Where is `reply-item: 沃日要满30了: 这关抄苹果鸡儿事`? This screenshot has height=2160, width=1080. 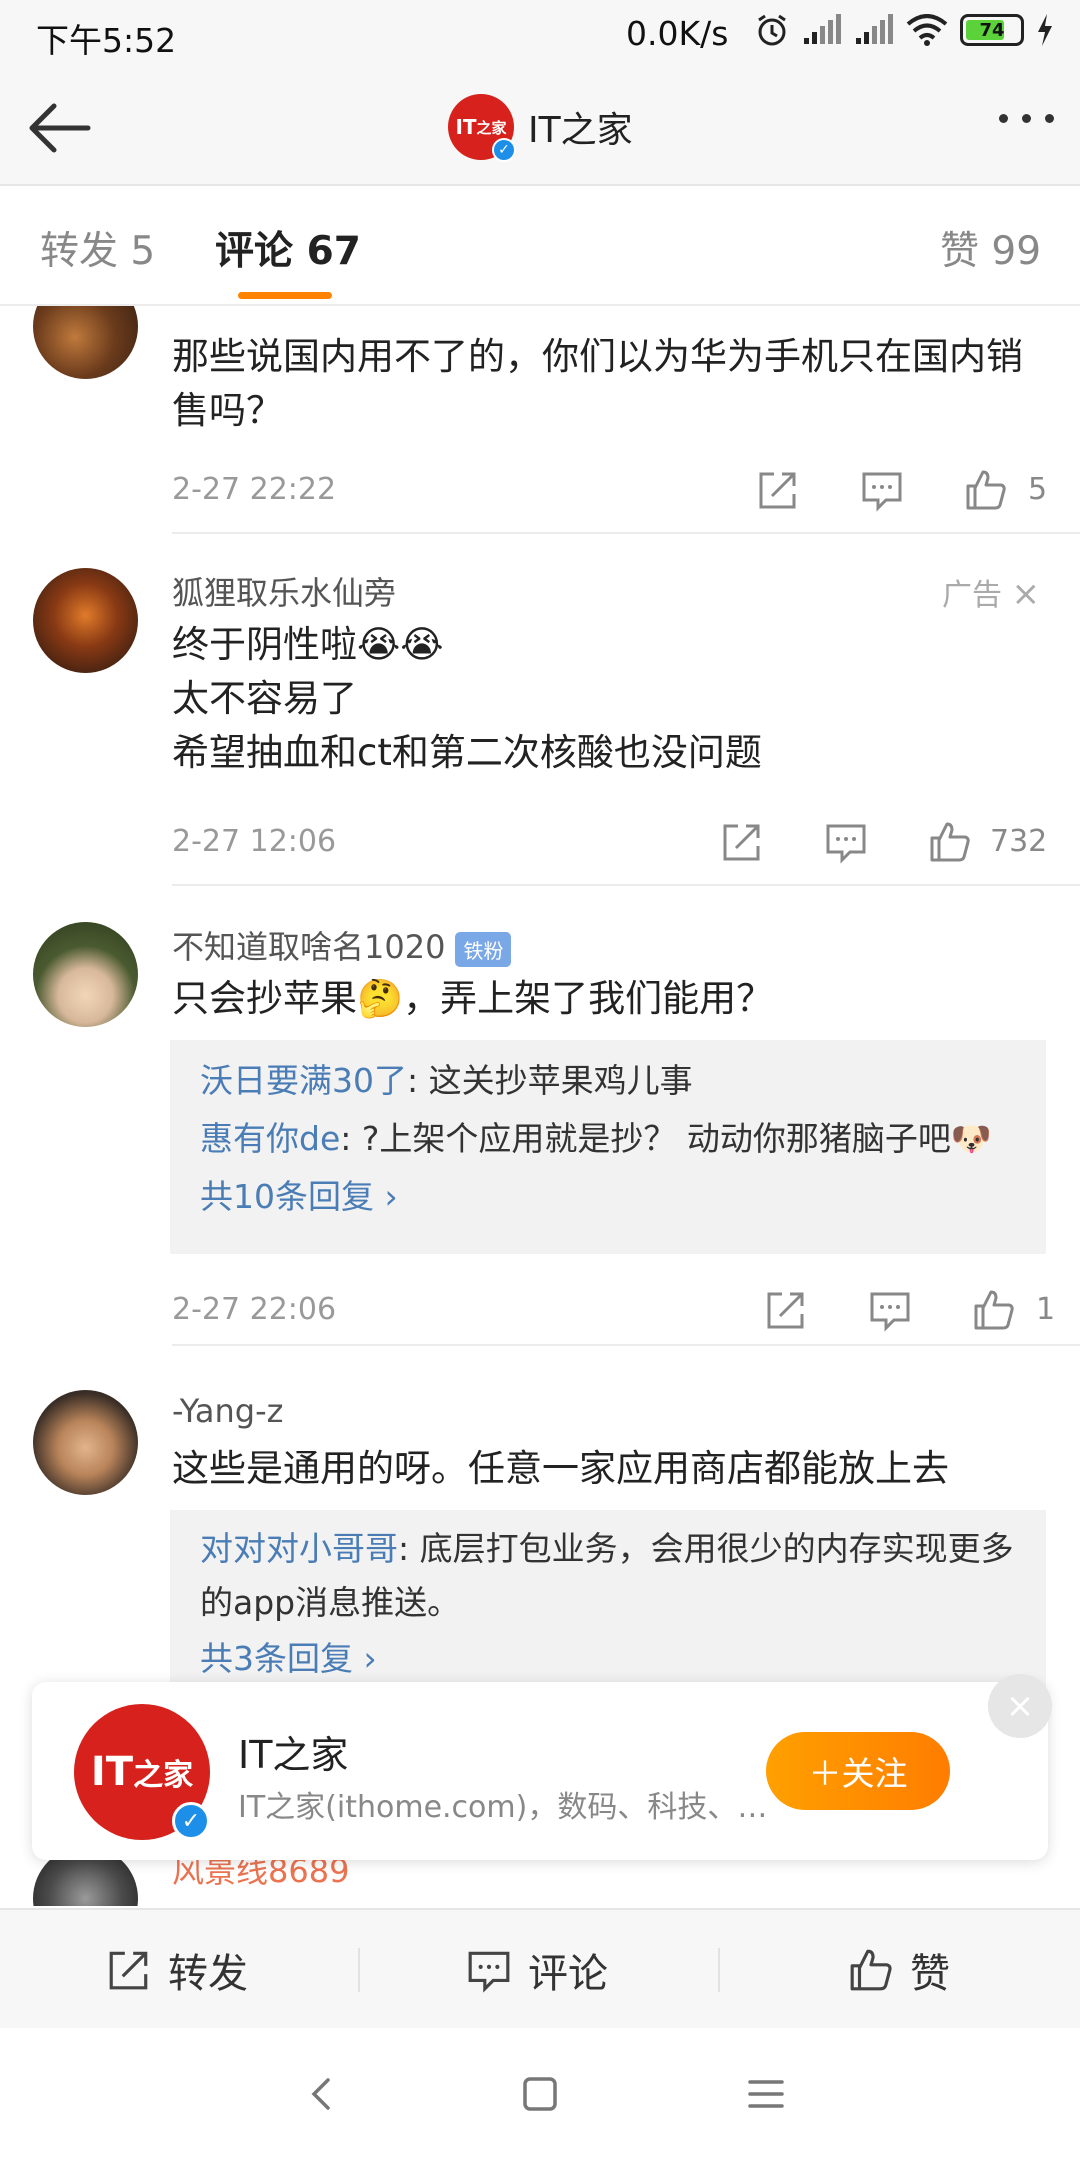 reply-item: 沃日要满30了: 这关抄苹果鸡儿事 is located at coordinates (623, 1081).